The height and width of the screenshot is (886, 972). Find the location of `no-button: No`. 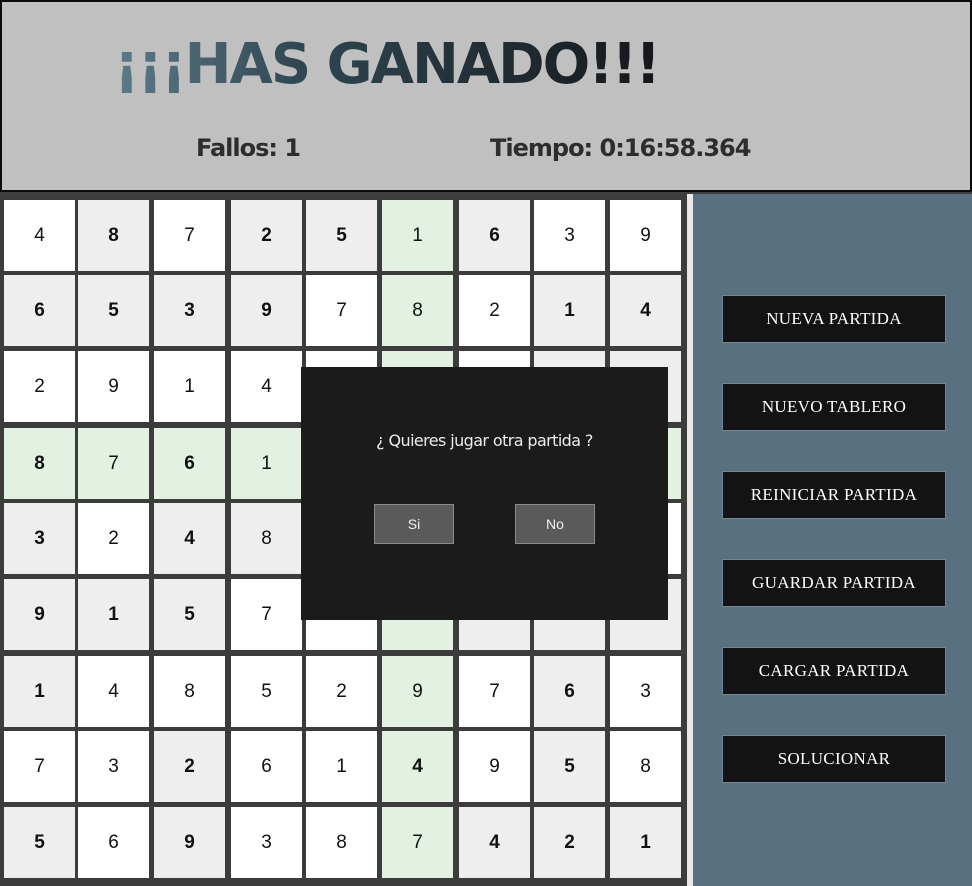

no-button: No is located at coordinates (555, 524).